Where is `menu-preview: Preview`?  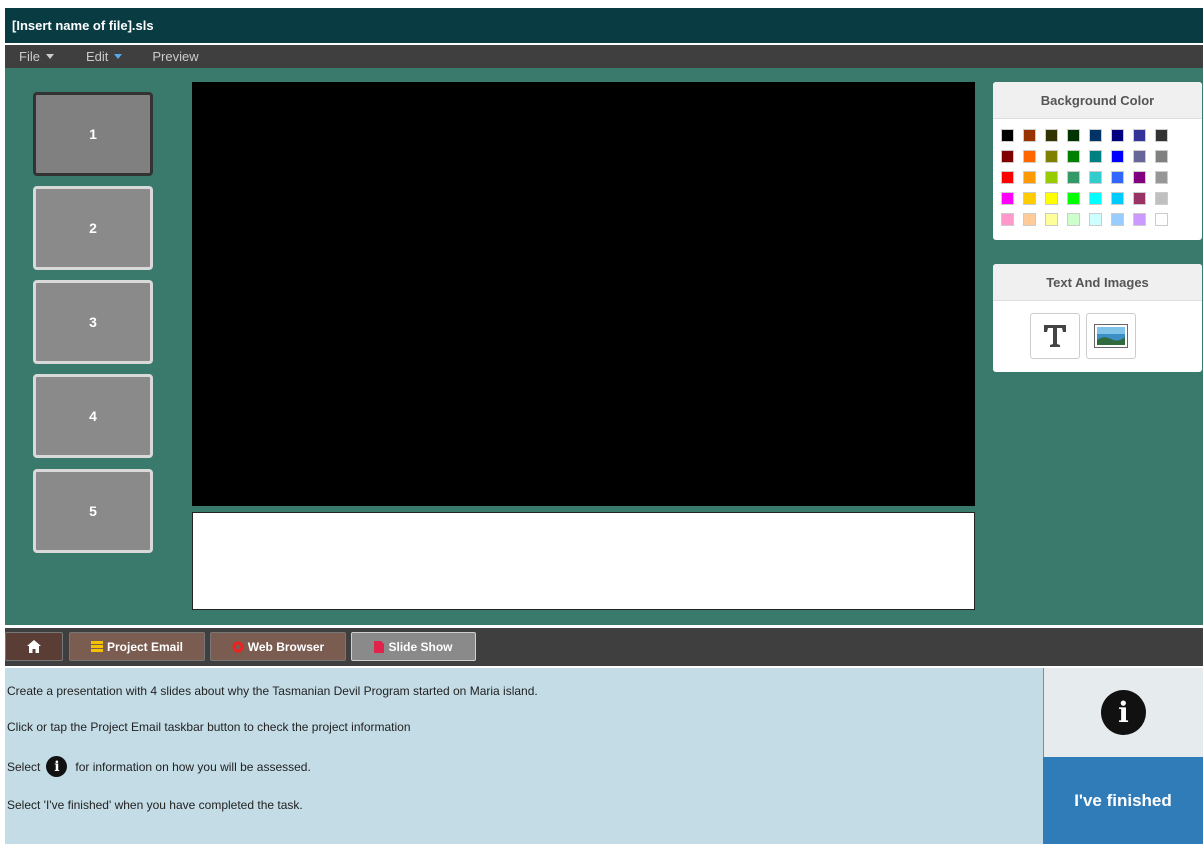 menu-preview: Preview is located at coordinates (175, 56).